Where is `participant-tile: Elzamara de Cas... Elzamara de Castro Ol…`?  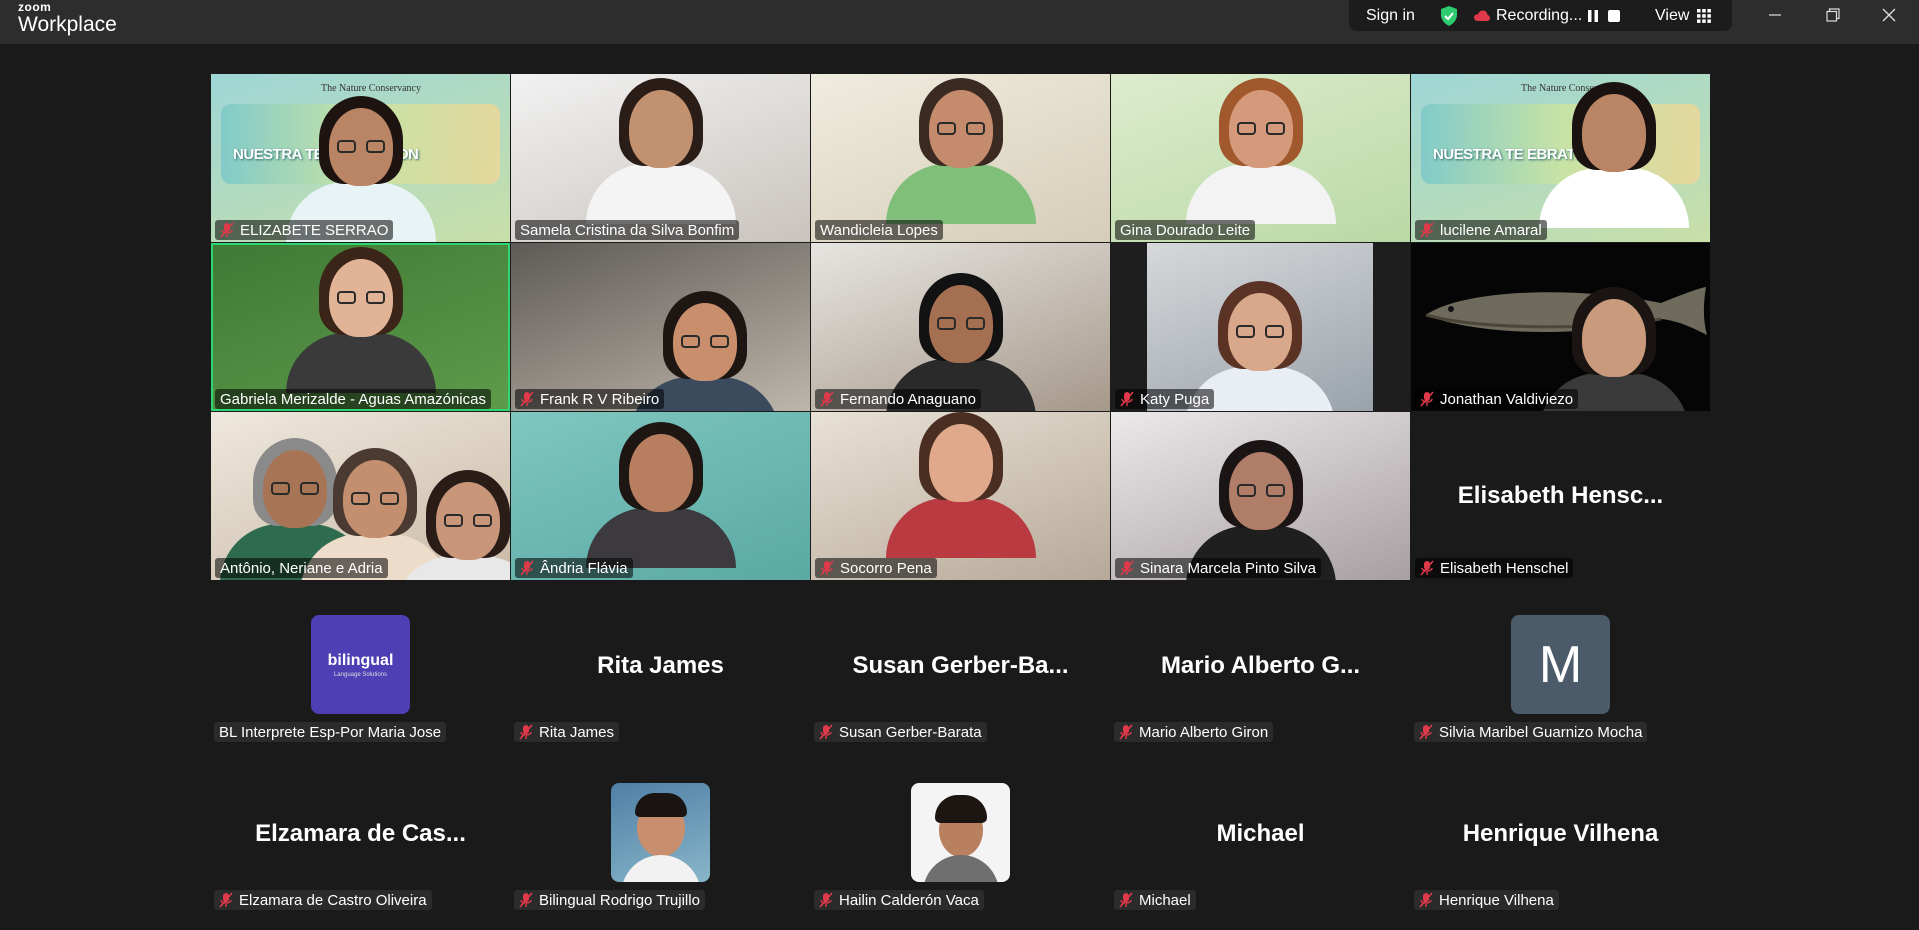
participant-tile: Elzamara de Cas... Elzamara de Castro Ol… is located at coordinates (360, 843).